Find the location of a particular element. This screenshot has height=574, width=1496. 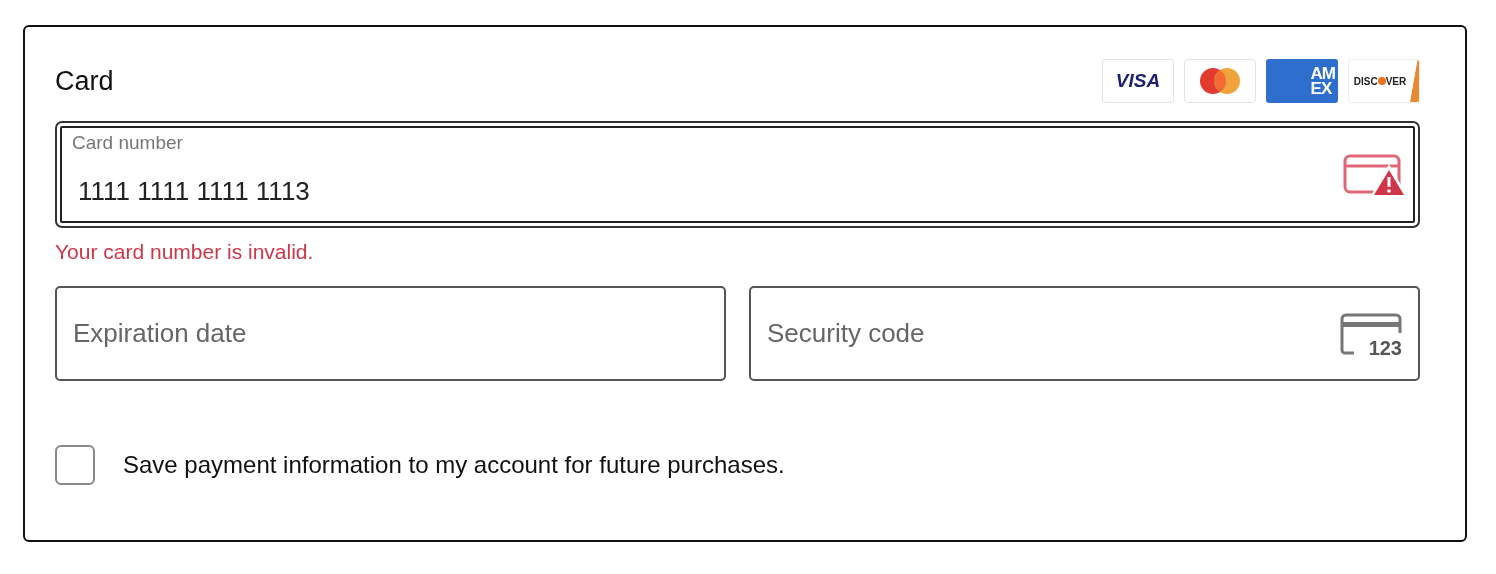

section-title: Card is located at coordinates (84, 81).